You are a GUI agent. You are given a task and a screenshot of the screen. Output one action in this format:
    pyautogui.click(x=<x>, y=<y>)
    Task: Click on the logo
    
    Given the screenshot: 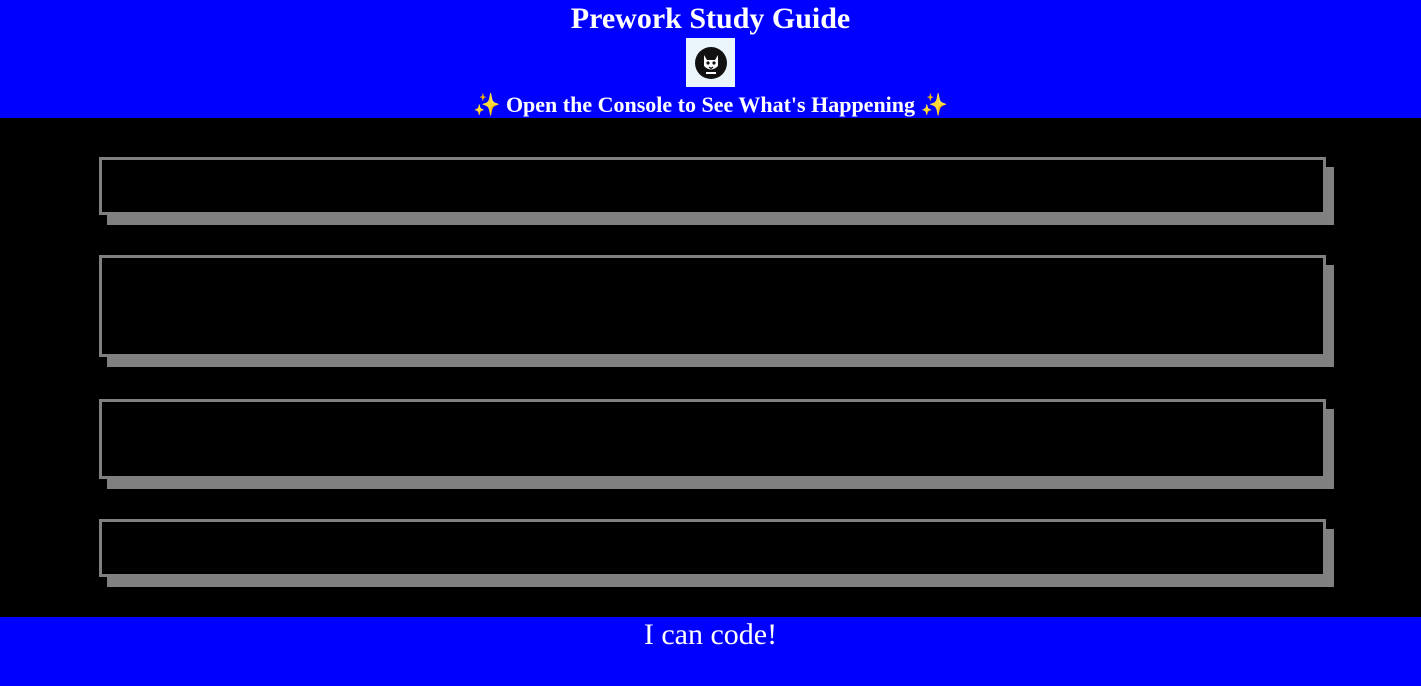 What is the action you would take?
    pyautogui.click(x=710, y=62)
    